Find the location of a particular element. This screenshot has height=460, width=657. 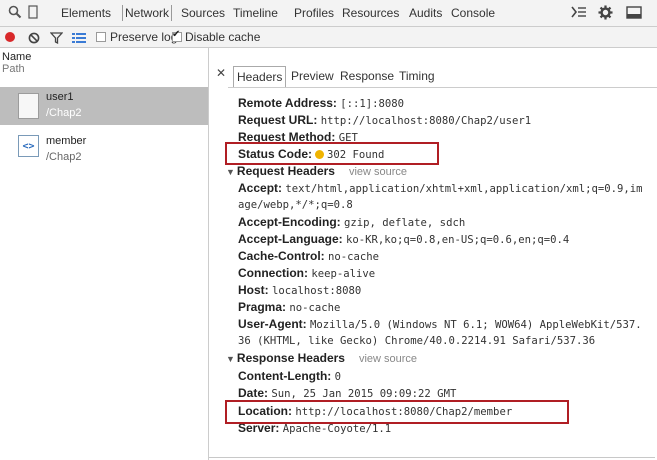

accept-encoding-row: Accept-Encoding: gzip, deflate, sdch is located at coordinates (351, 222).